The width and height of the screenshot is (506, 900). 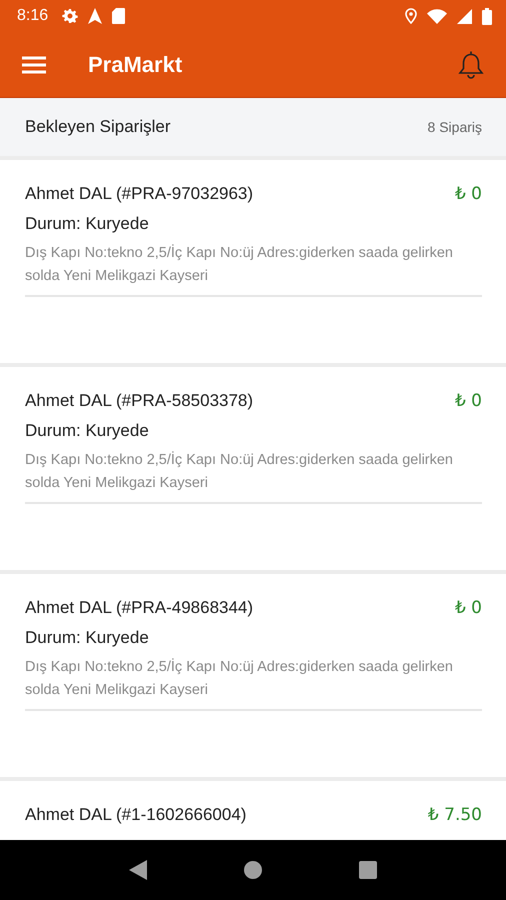 What do you see at coordinates (119, 16) in the screenshot?
I see `sd-card-icon` at bounding box center [119, 16].